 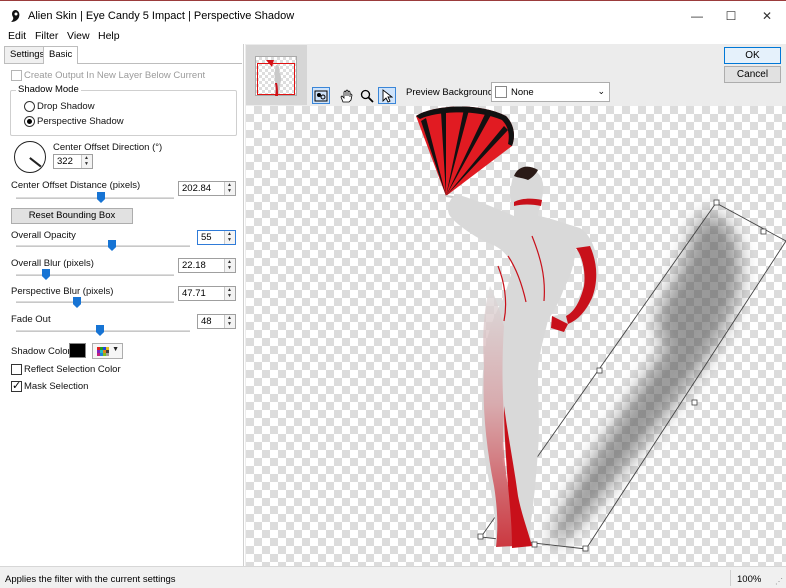 I want to click on menu-view: View, so click(x=78, y=36).